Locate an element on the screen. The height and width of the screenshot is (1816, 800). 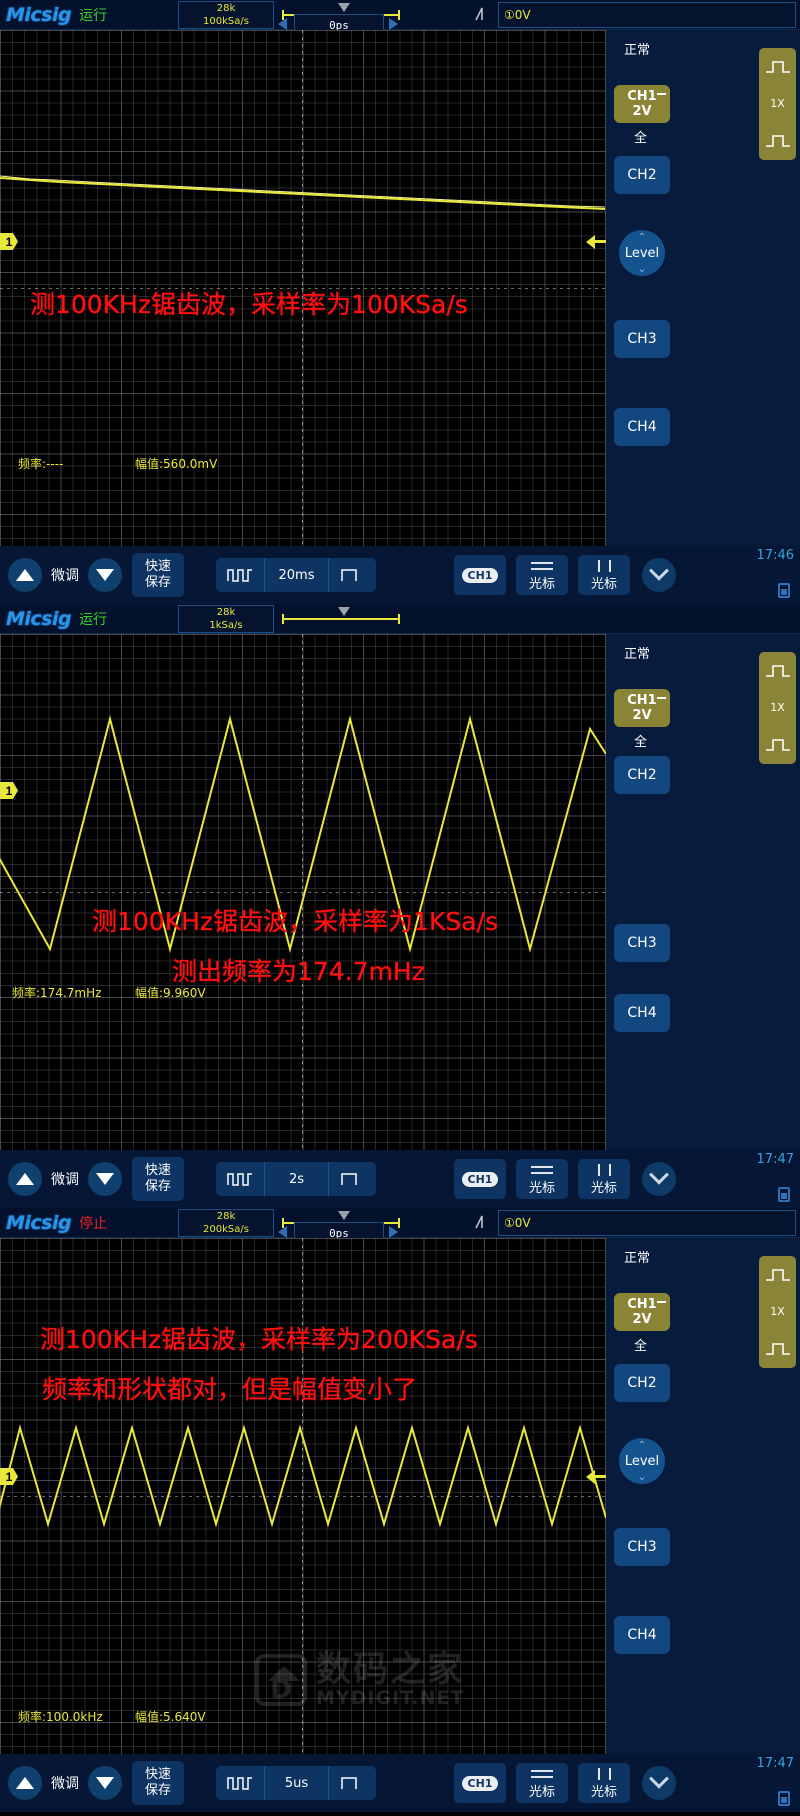
memory-depth-block: 28k 1kSa/s is located at coordinates (226, 619).